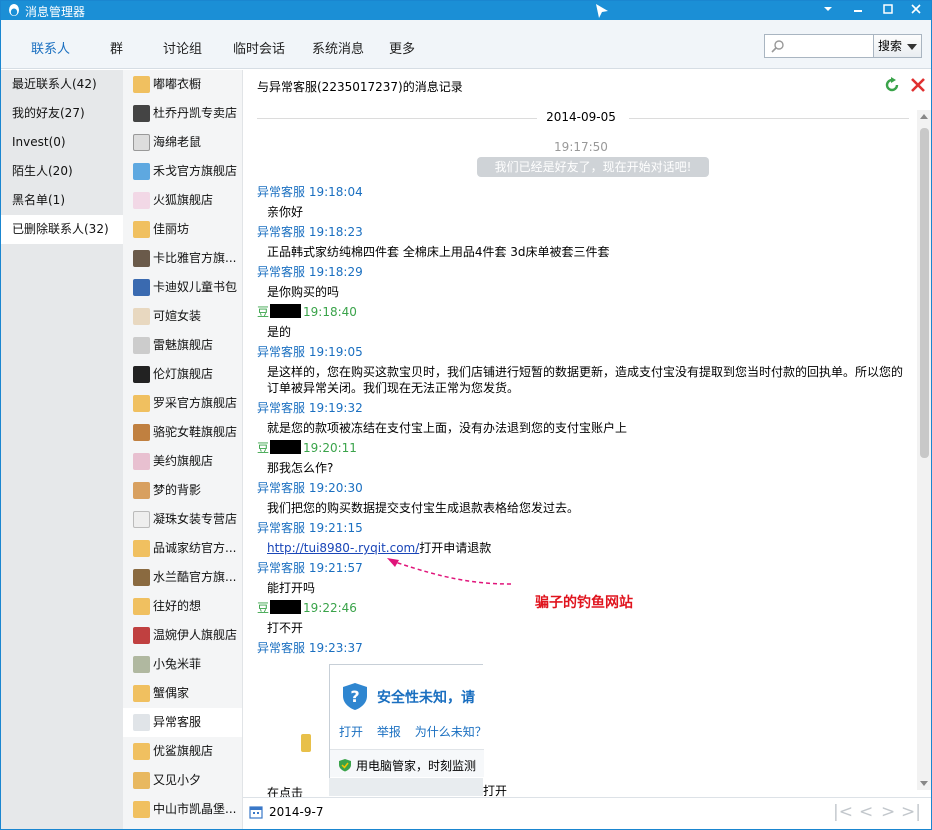 The image size is (932, 830). Describe the element at coordinates (182, 519) in the screenshot. I see `contact-item: 凝珠女装专营店` at that location.